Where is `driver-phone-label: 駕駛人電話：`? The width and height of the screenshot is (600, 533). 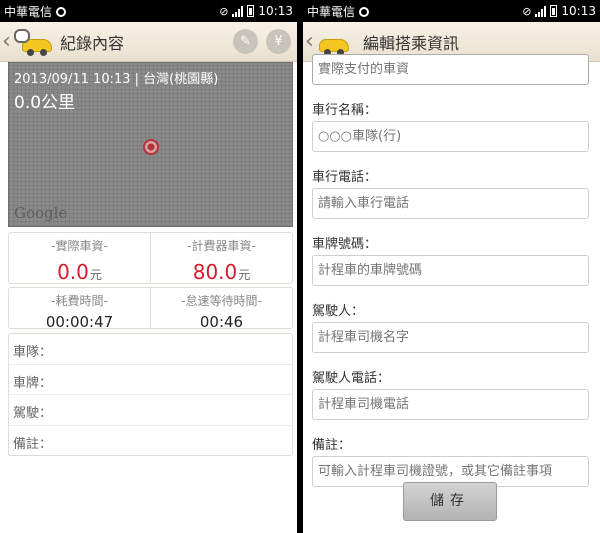
driver-phone-label: 駕駛人電話： is located at coordinates (351, 378).